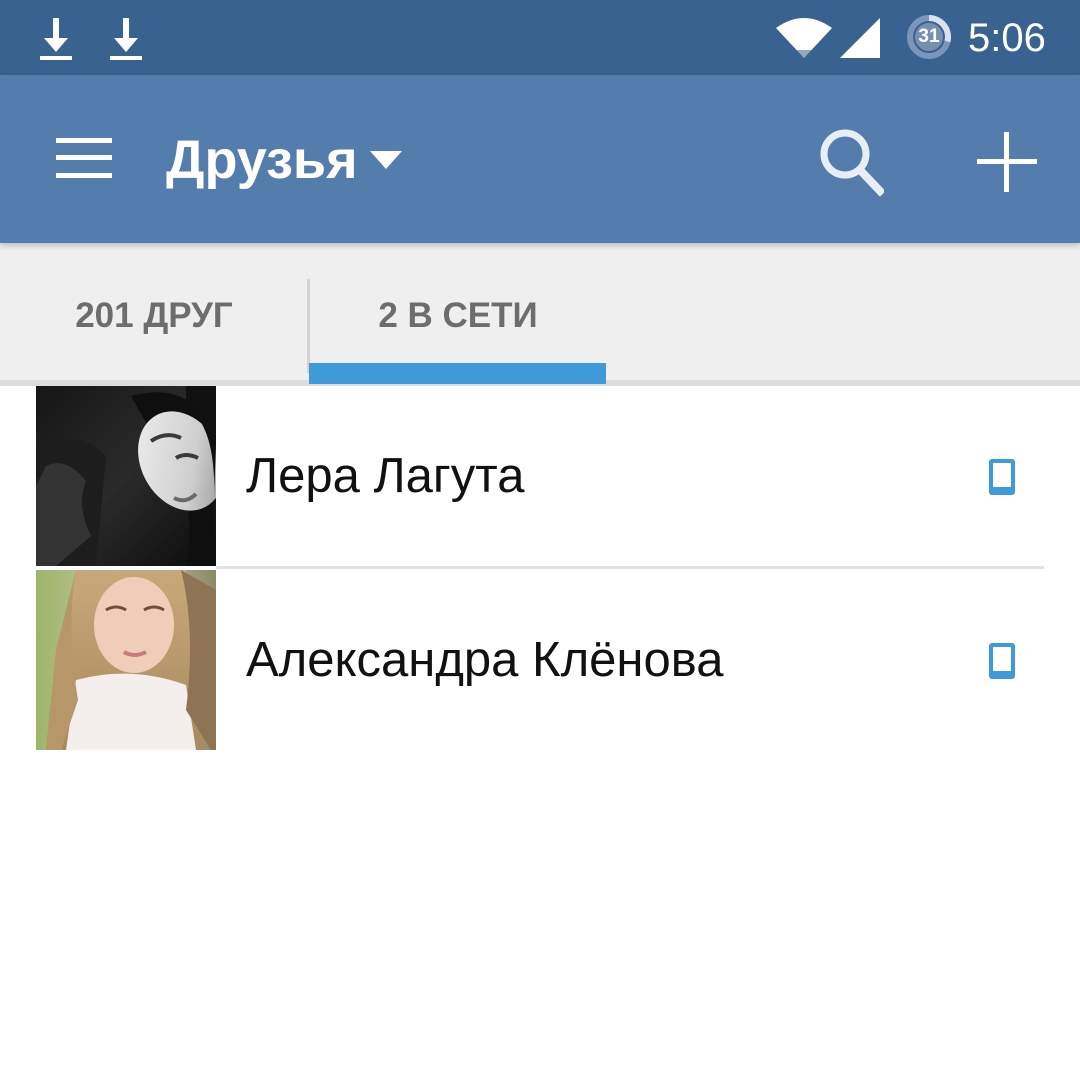  I want to click on signal-icon, so click(860, 38).